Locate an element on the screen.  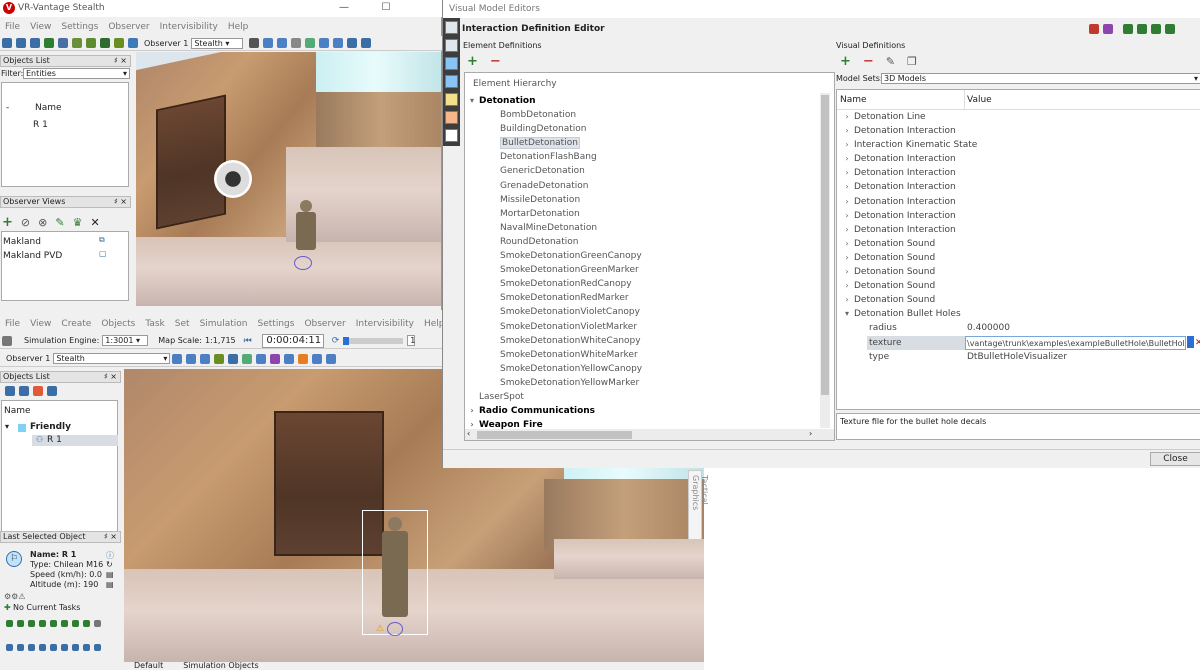
hierarchy-icon is located at coordinates (1142, 29).